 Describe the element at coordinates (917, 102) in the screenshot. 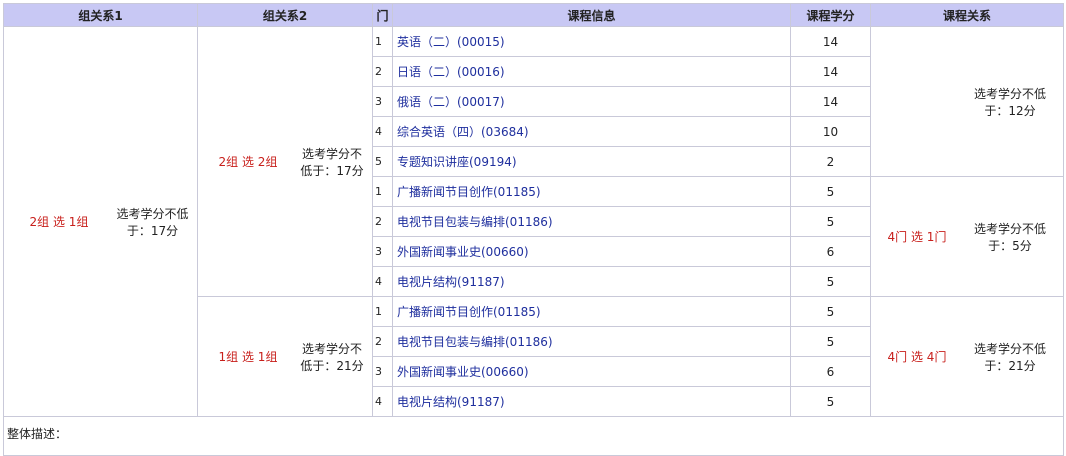

I see `course-relation-0-0-select` at that location.